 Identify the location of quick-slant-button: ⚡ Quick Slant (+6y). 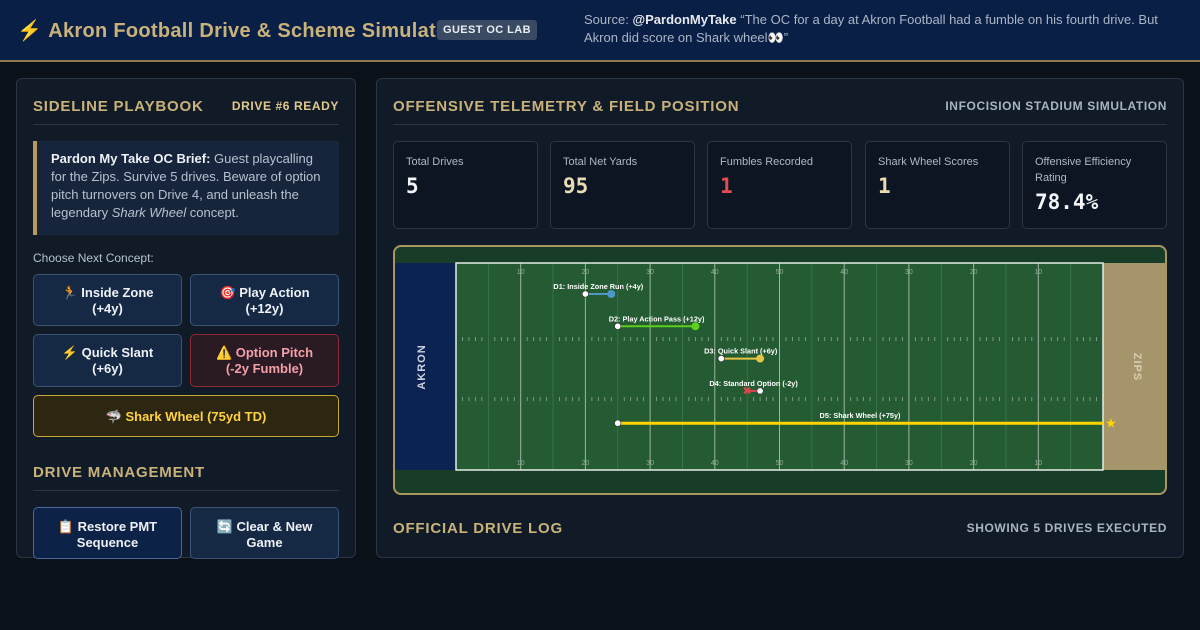
(107, 360).